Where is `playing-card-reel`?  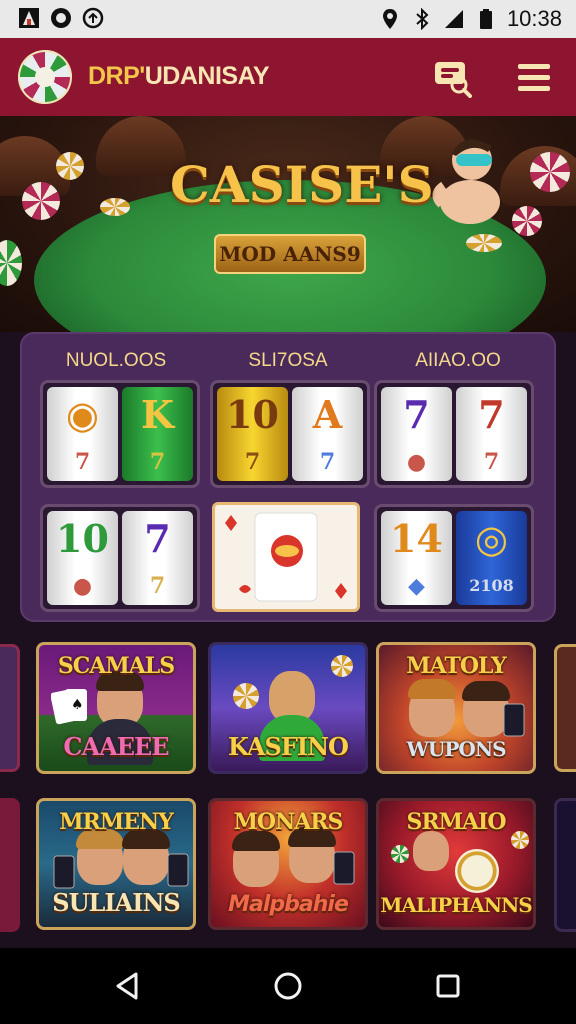
playing-card-reel is located at coordinates (286, 557).